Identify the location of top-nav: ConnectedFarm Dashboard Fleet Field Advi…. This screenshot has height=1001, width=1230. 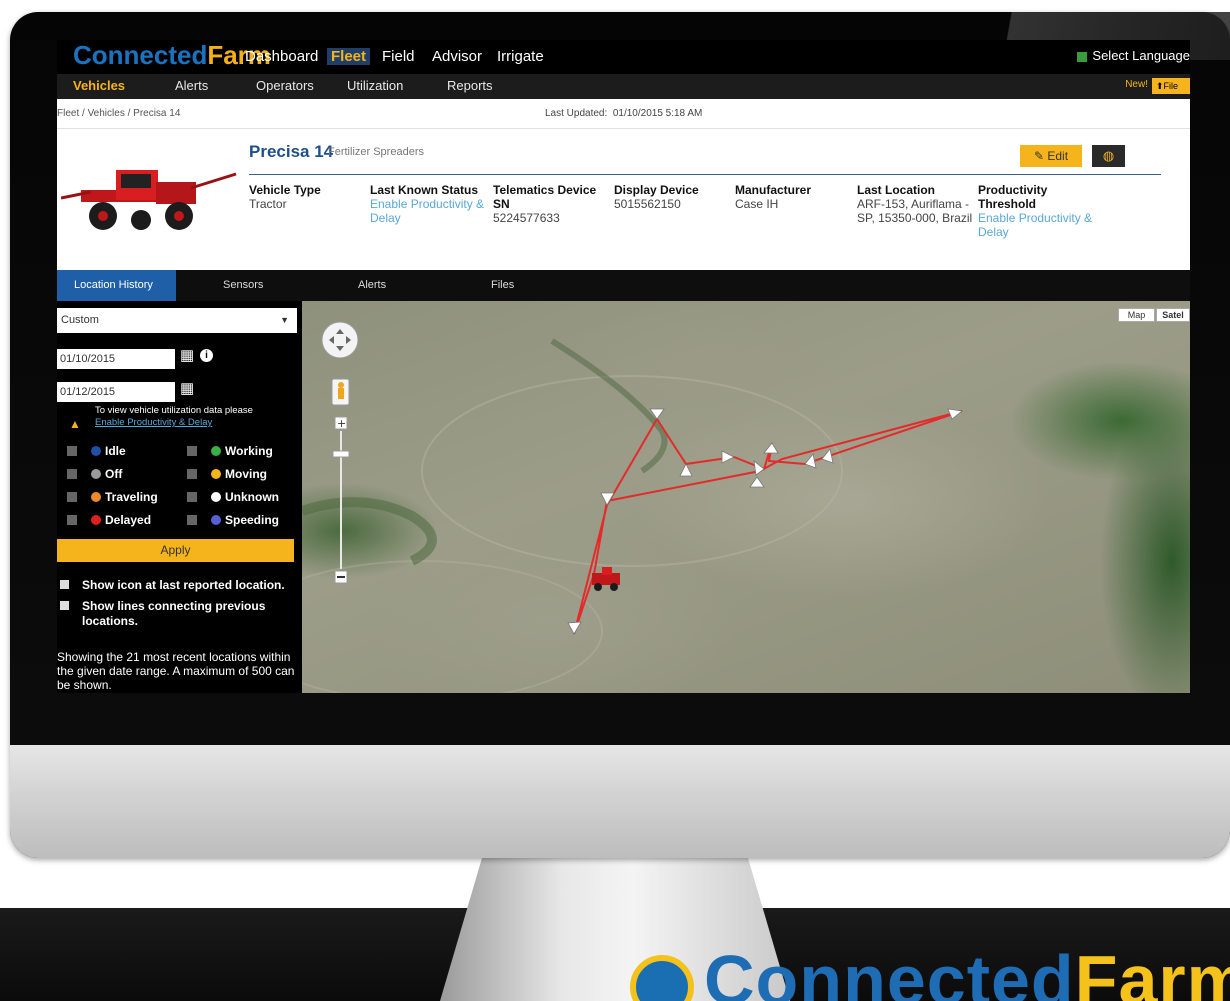
(623, 57).